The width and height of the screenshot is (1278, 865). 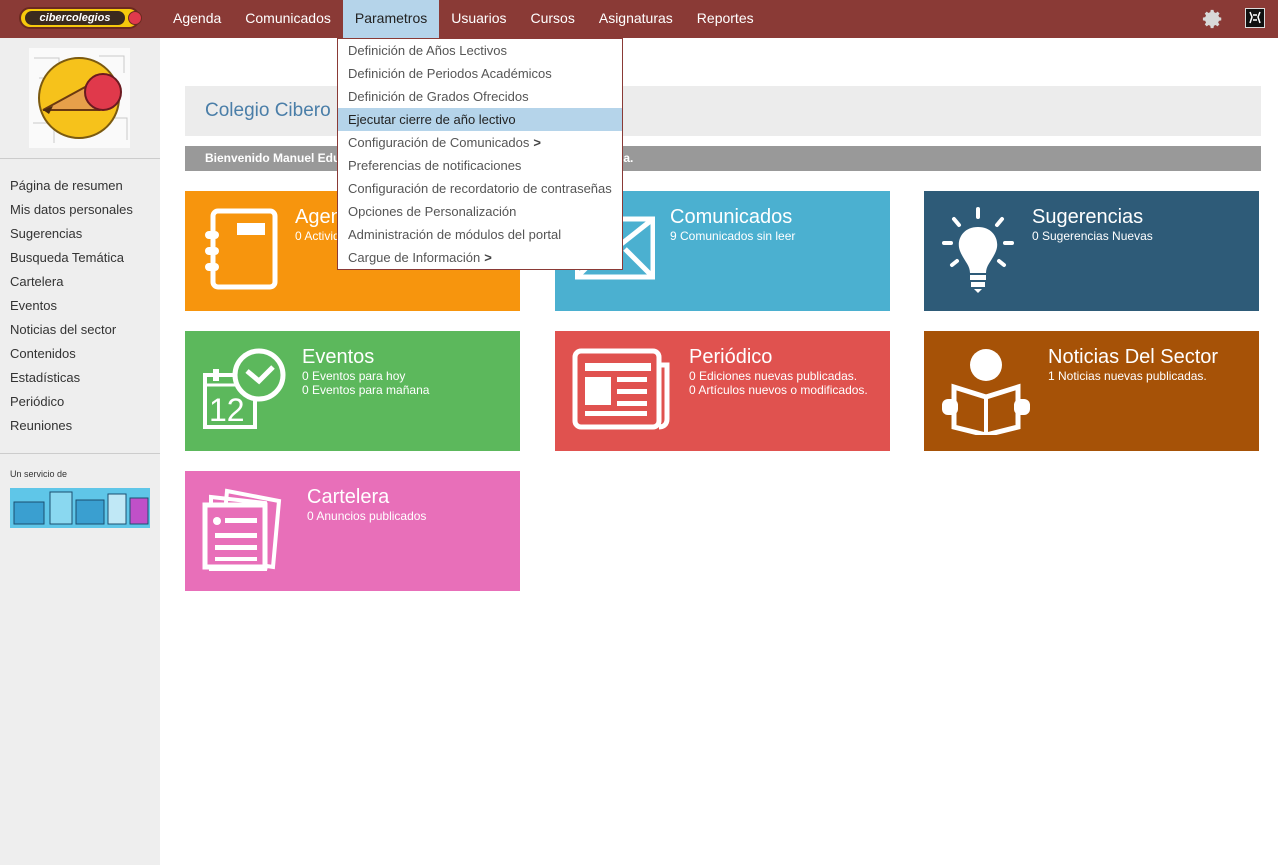 I want to click on tile-subtitle: 0 Sugerencias Nuevas, so click(x=1092, y=236).